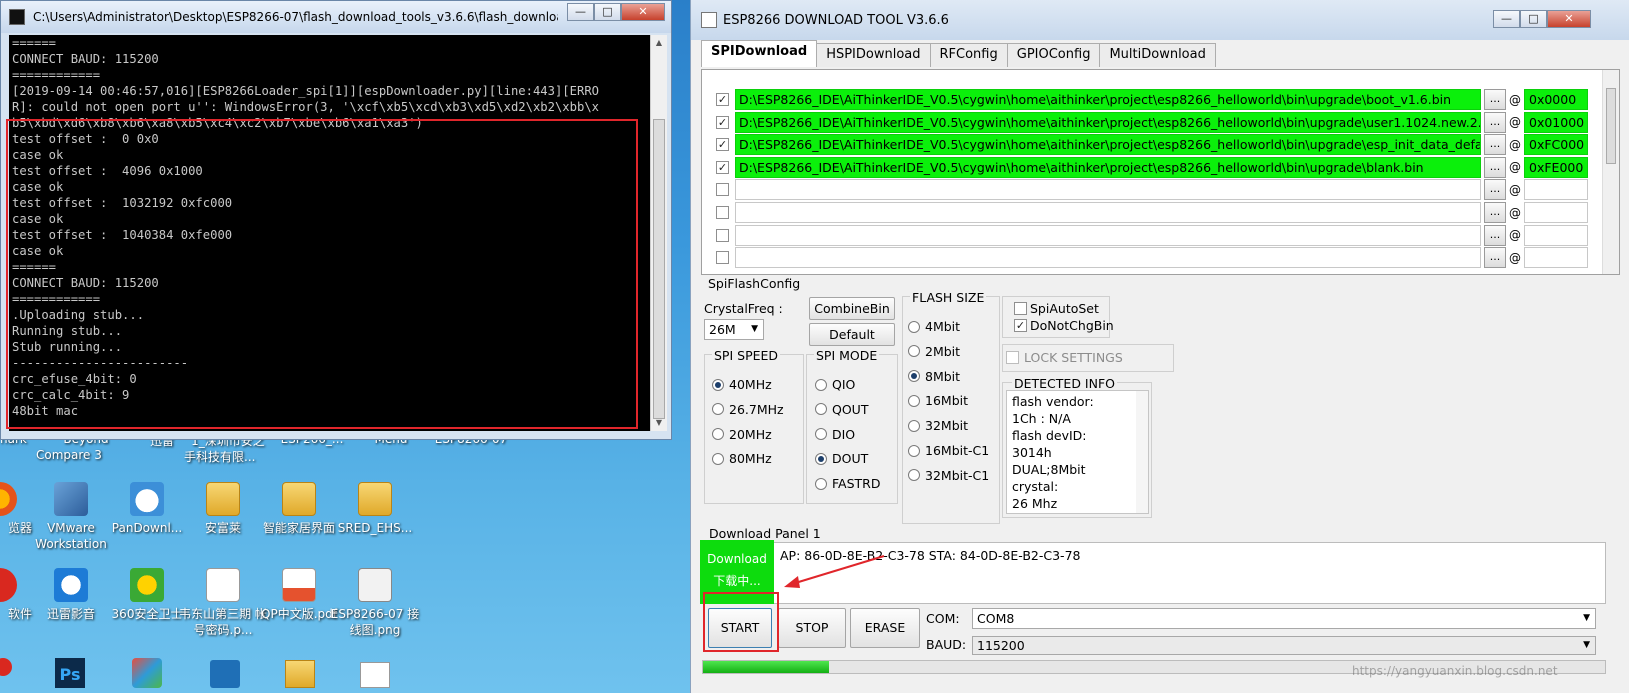 The width and height of the screenshot is (1629, 693). Describe the element at coordinates (1160, 20) in the screenshot. I see `tool-titlebar: ESP8266 DOWNLOAD TOOL V3.6.6 — □ ✕` at that location.